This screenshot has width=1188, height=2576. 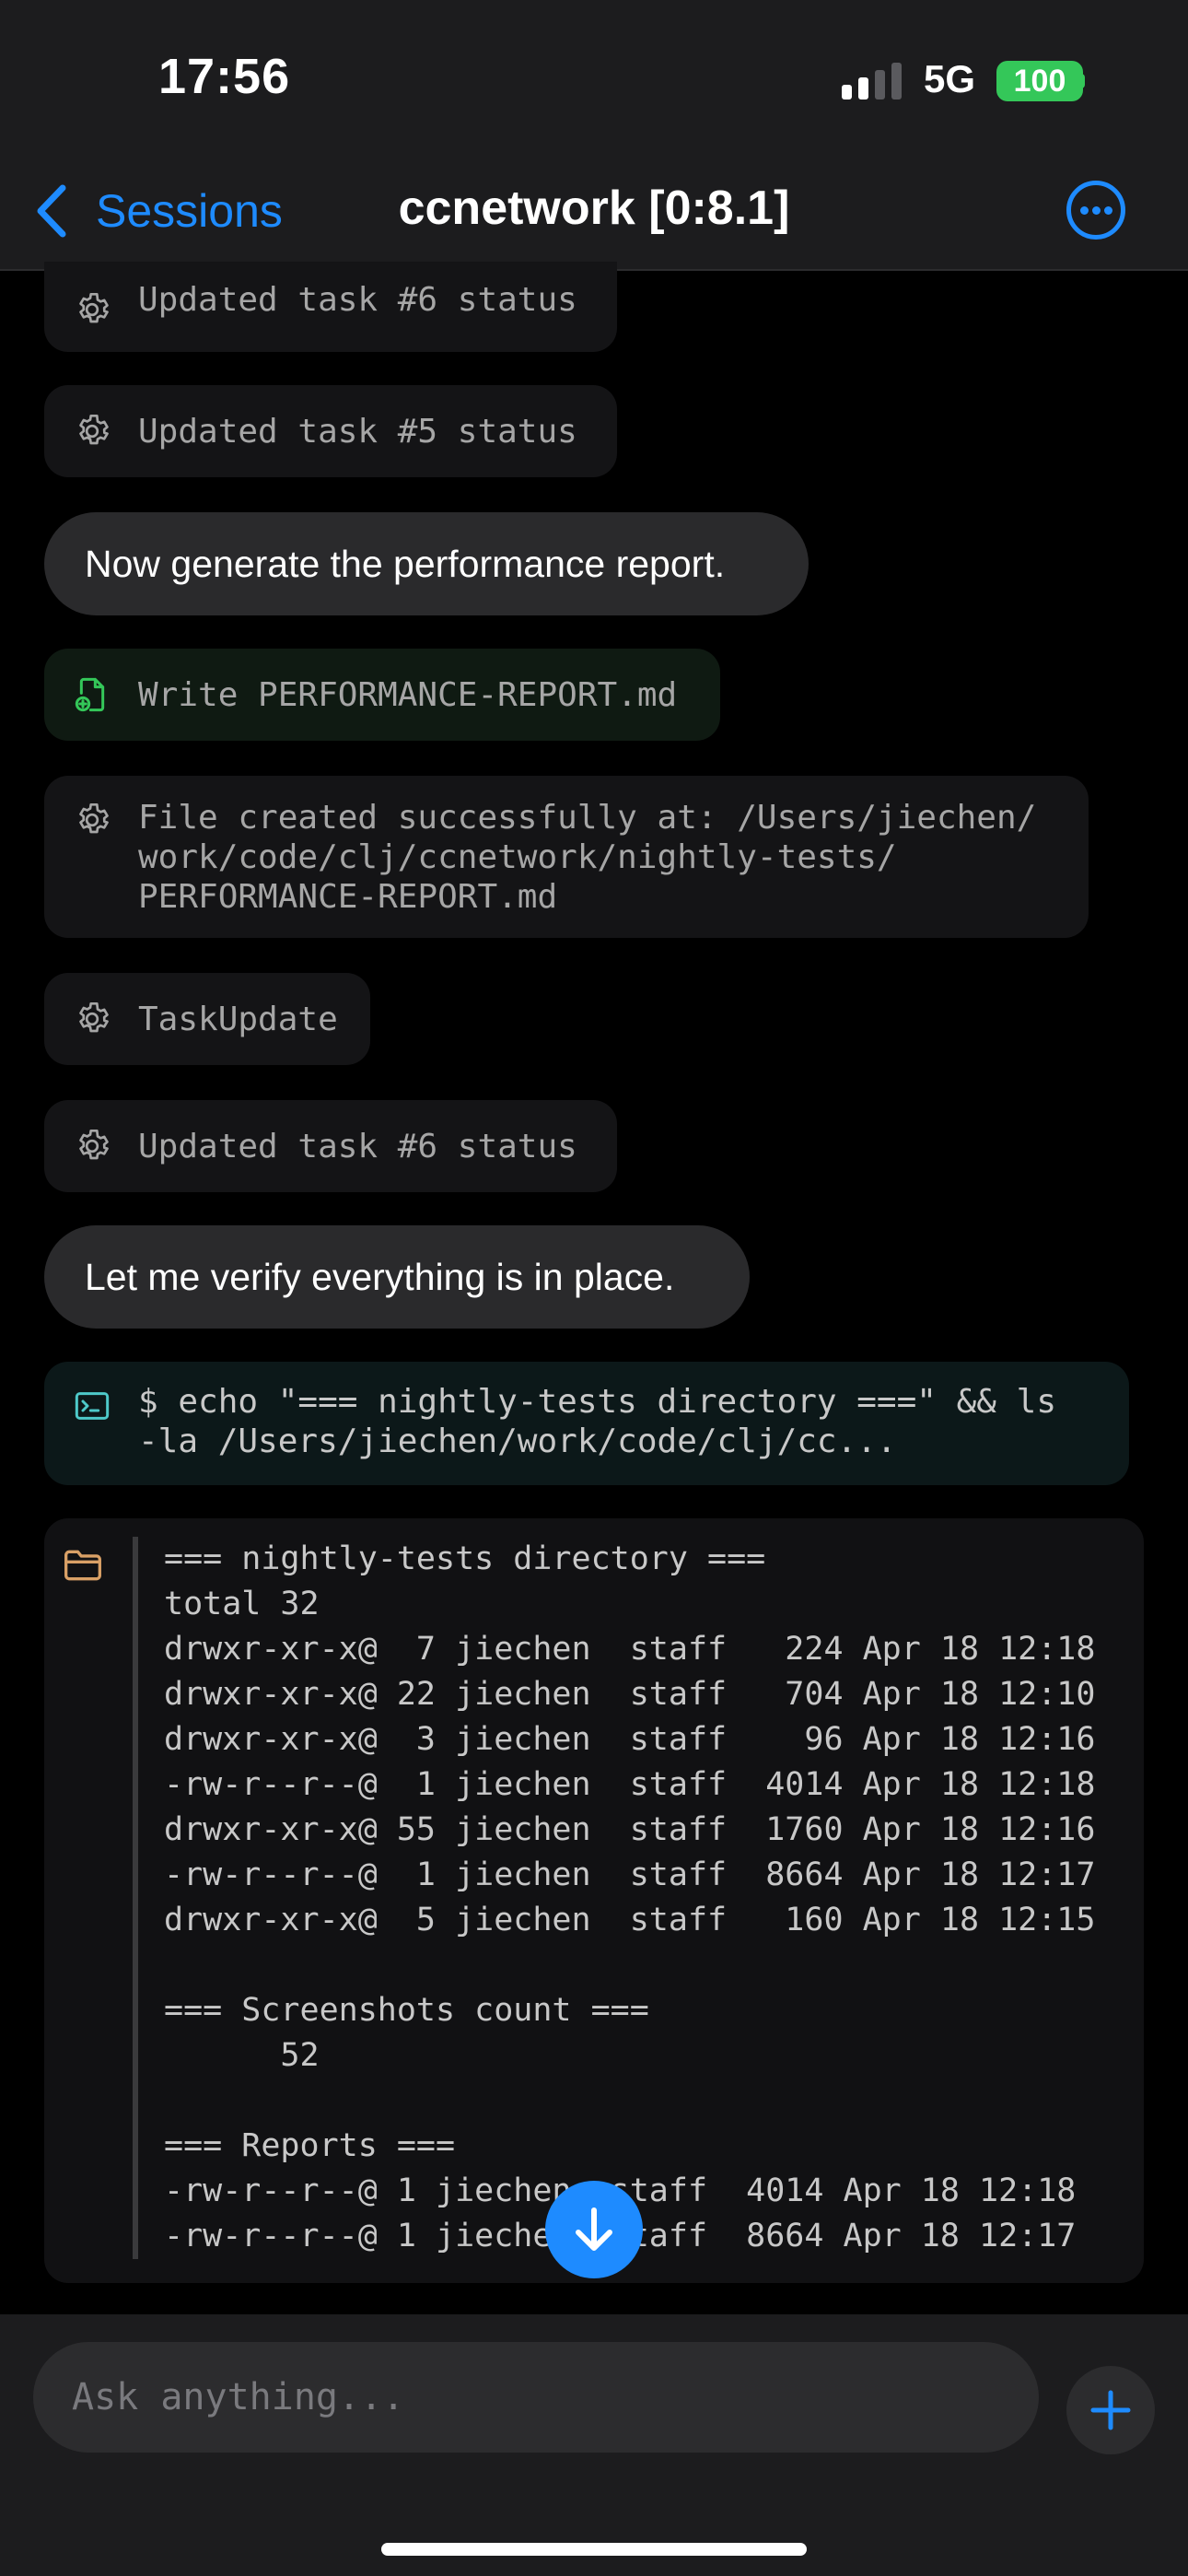 What do you see at coordinates (1095, 211) in the screenshot?
I see `more-options-button` at bounding box center [1095, 211].